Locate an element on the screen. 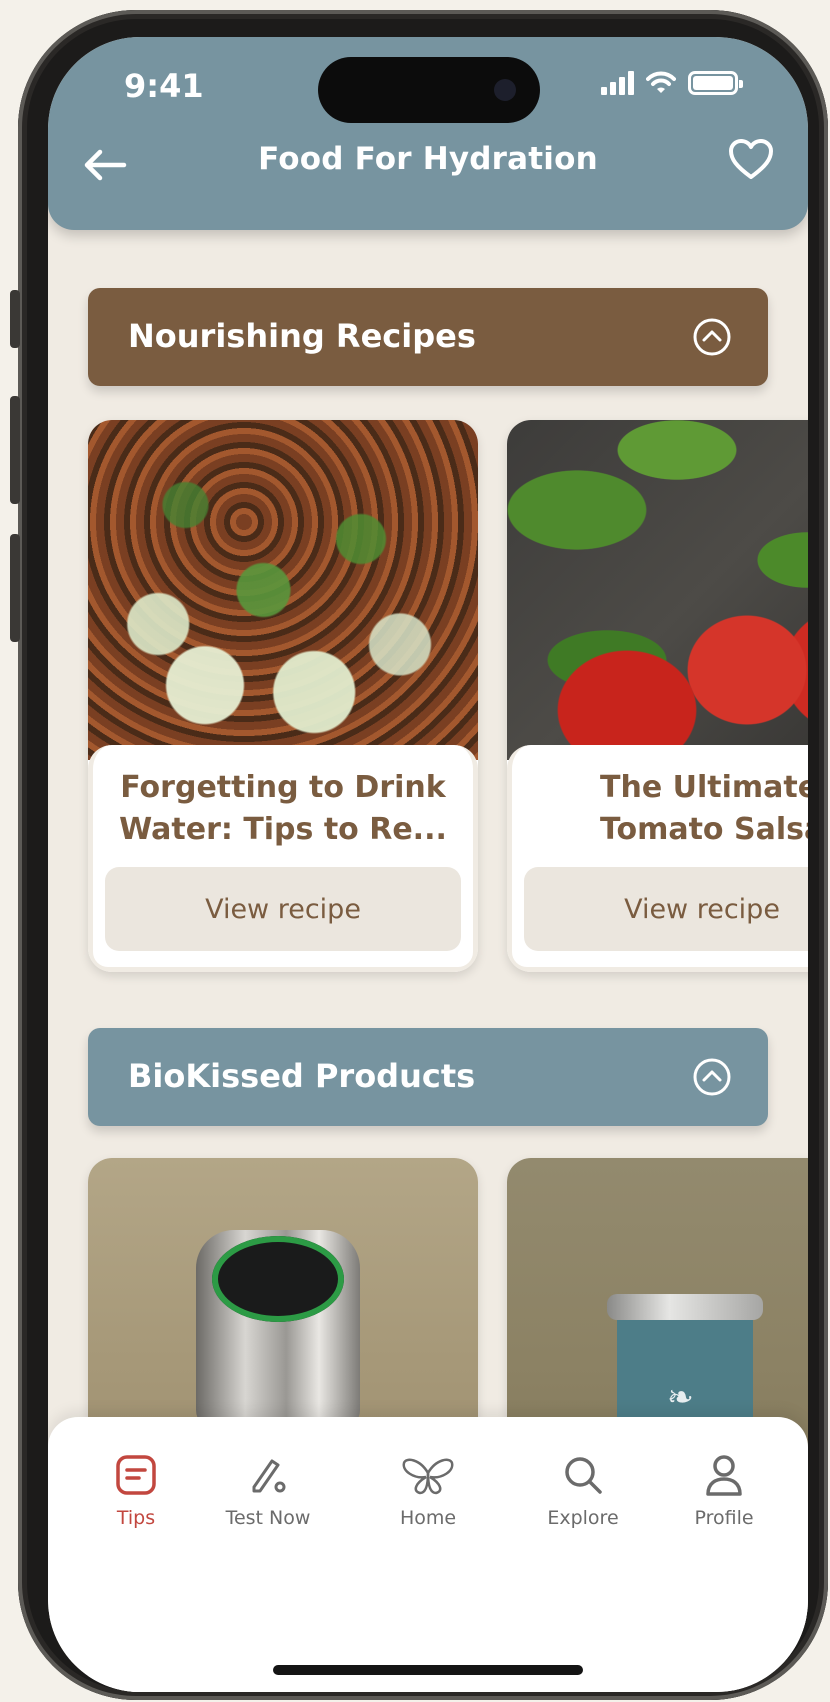  tab-tips: Tips is located at coordinates (136, 1490).